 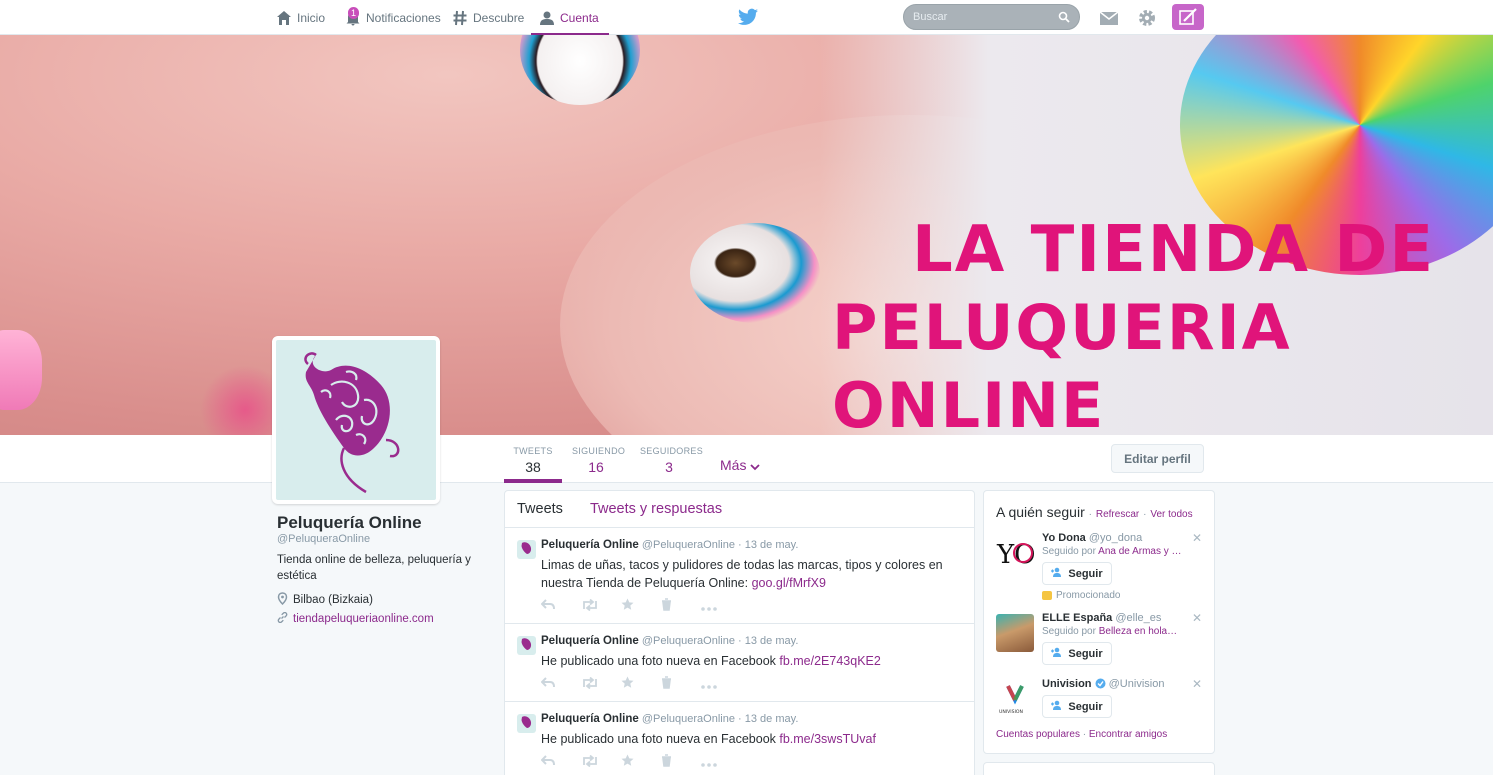 What do you see at coordinates (1094, 512) in the screenshot?
I see `who-to-follow-header: A quién seguir · Refrescar · Ver todos` at bounding box center [1094, 512].